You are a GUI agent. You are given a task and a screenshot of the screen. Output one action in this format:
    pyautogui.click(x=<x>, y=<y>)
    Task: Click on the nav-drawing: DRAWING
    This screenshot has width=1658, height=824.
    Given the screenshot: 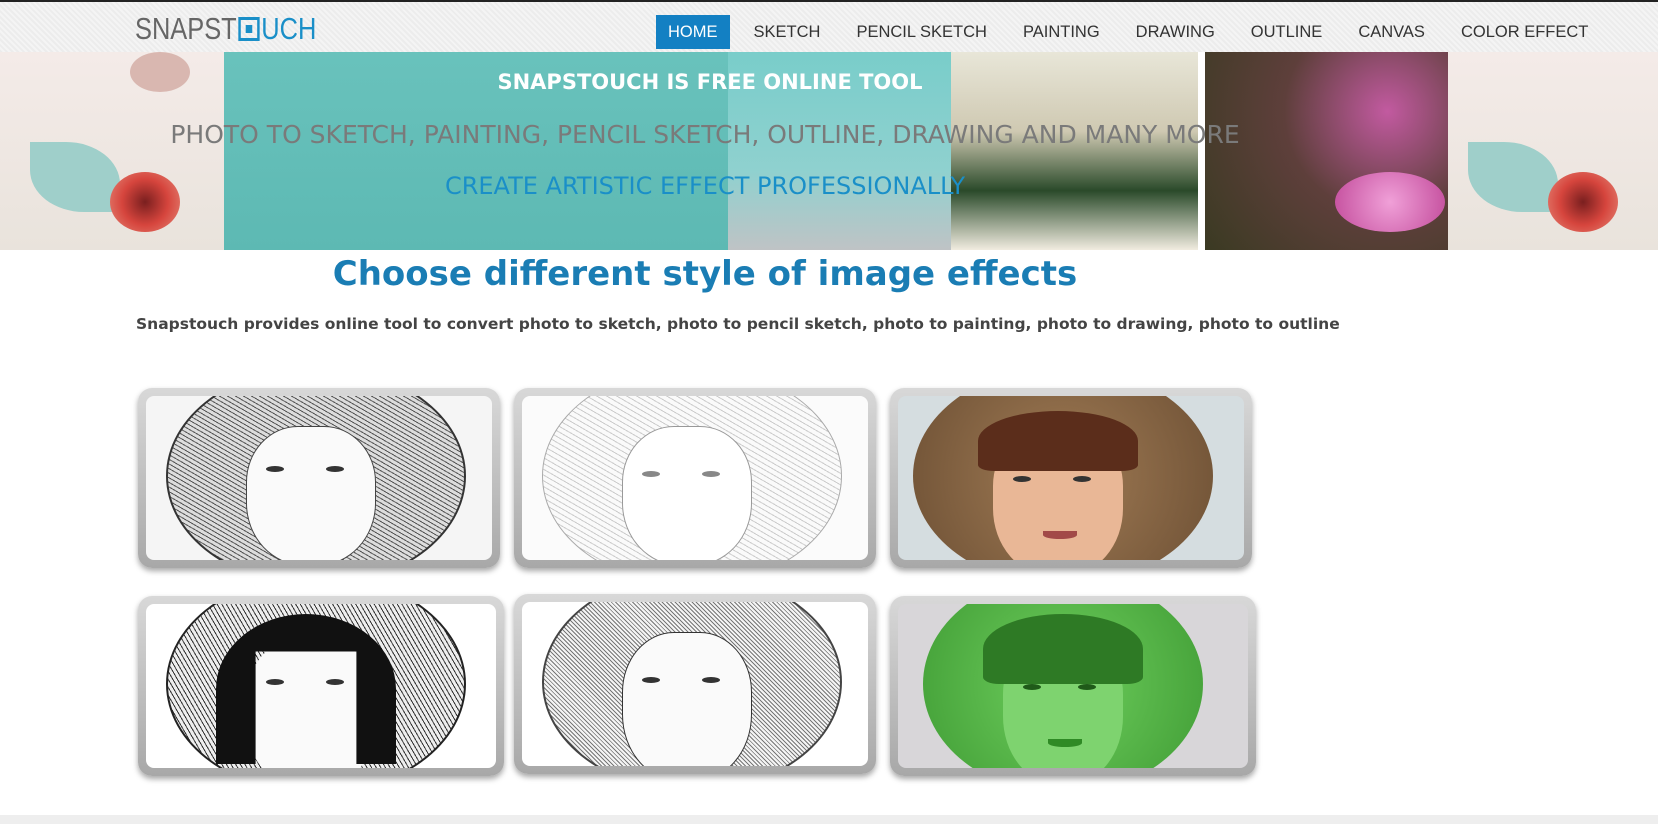 What is the action you would take?
    pyautogui.click(x=1175, y=32)
    